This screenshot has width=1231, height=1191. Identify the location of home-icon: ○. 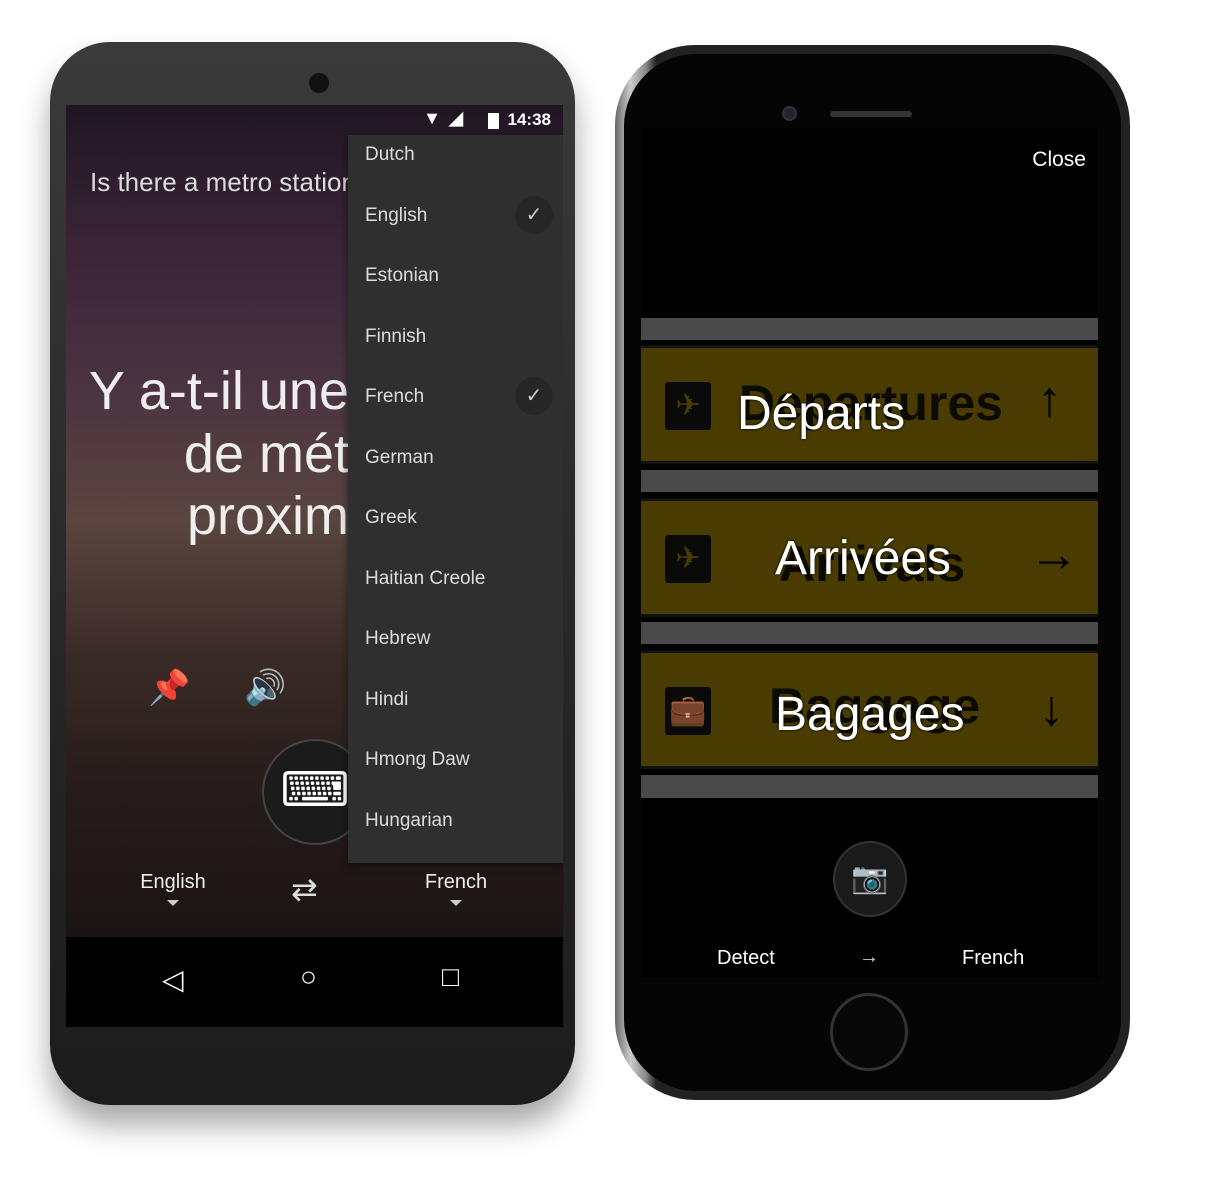
(308, 977).